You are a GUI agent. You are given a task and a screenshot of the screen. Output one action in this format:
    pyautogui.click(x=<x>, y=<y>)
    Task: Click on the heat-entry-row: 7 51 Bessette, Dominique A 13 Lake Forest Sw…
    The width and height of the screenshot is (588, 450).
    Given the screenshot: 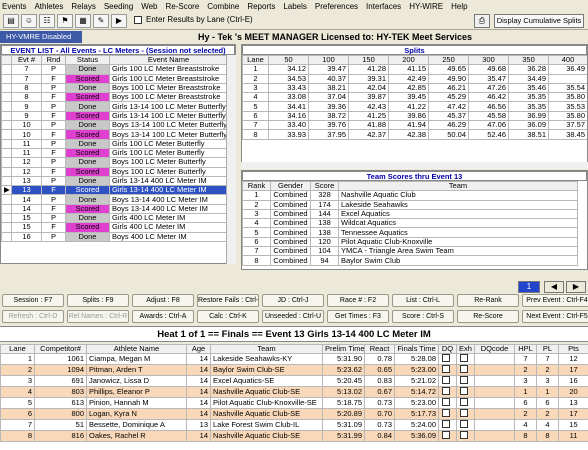 What is the action you would take?
    pyautogui.click(x=294, y=425)
    